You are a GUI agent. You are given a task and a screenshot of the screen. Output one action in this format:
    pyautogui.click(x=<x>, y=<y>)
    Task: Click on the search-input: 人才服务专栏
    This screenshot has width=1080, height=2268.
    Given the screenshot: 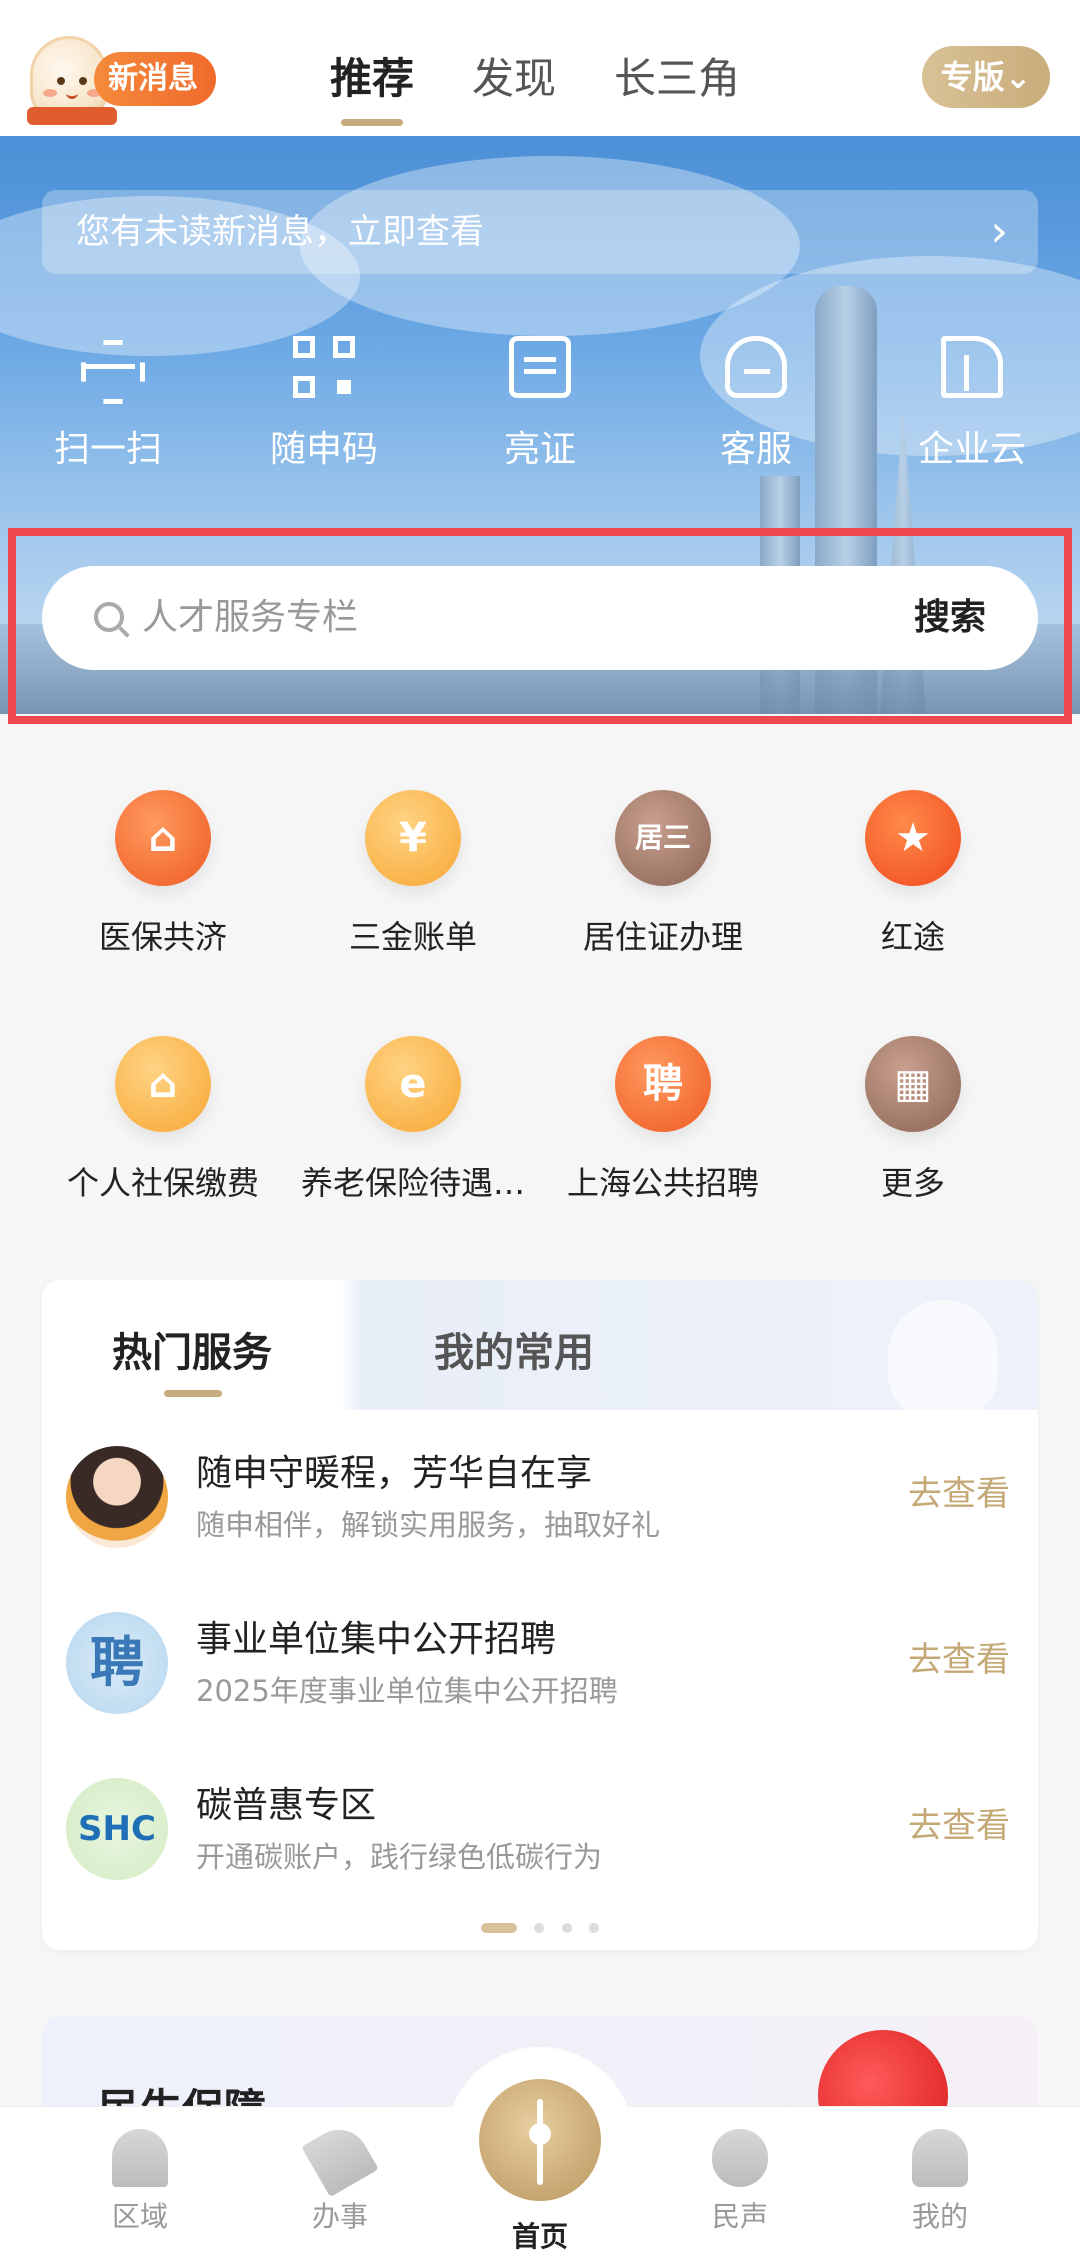 What is the action you would take?
    pyautogui.click(x=250, y=618)
    